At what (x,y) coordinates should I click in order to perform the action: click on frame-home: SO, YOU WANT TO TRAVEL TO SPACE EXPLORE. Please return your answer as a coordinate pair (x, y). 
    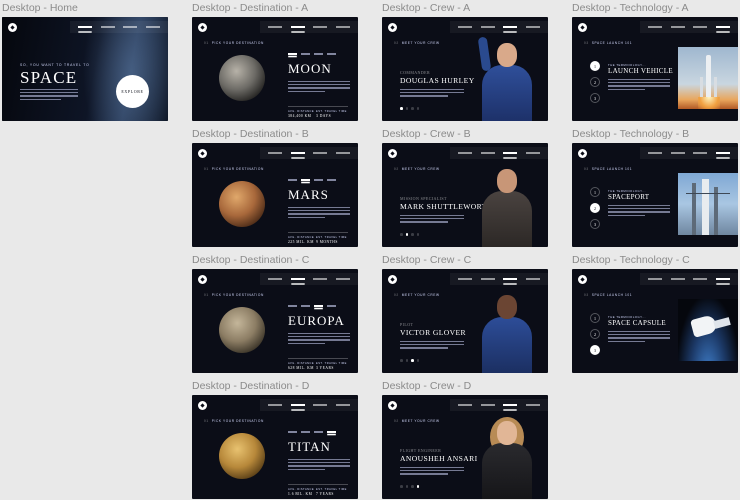
    Looking at the image, I should click on (85, 69).